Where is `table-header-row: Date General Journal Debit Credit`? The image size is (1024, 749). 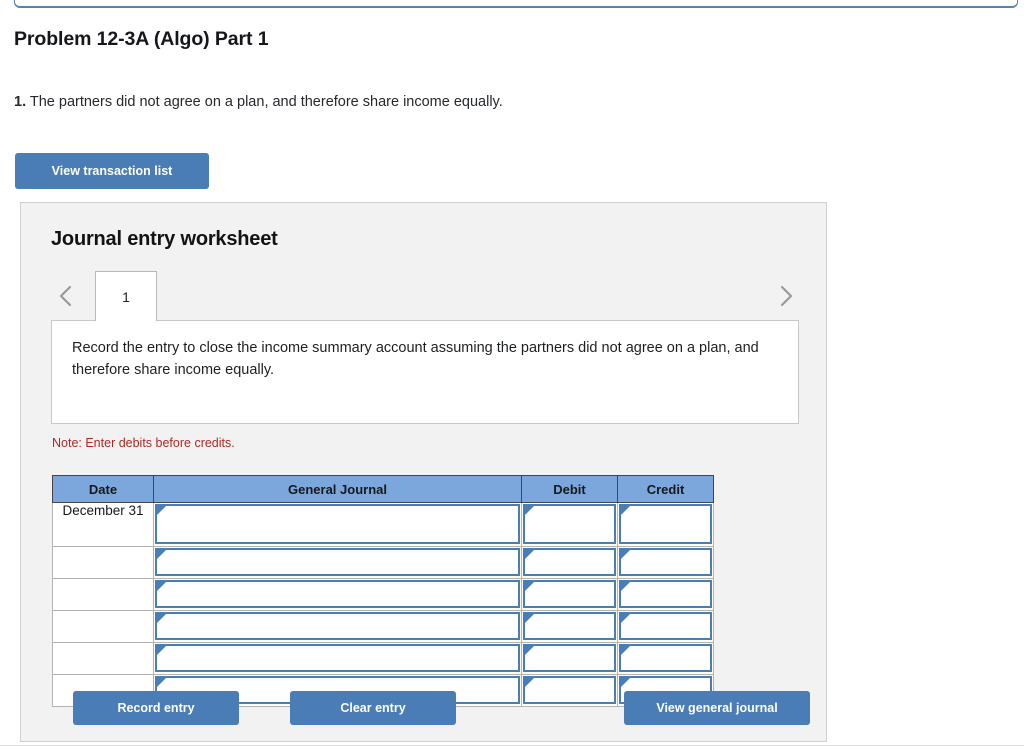
table-header-row: Date General Journal Debit Credit is located at coordinates (383, 489).